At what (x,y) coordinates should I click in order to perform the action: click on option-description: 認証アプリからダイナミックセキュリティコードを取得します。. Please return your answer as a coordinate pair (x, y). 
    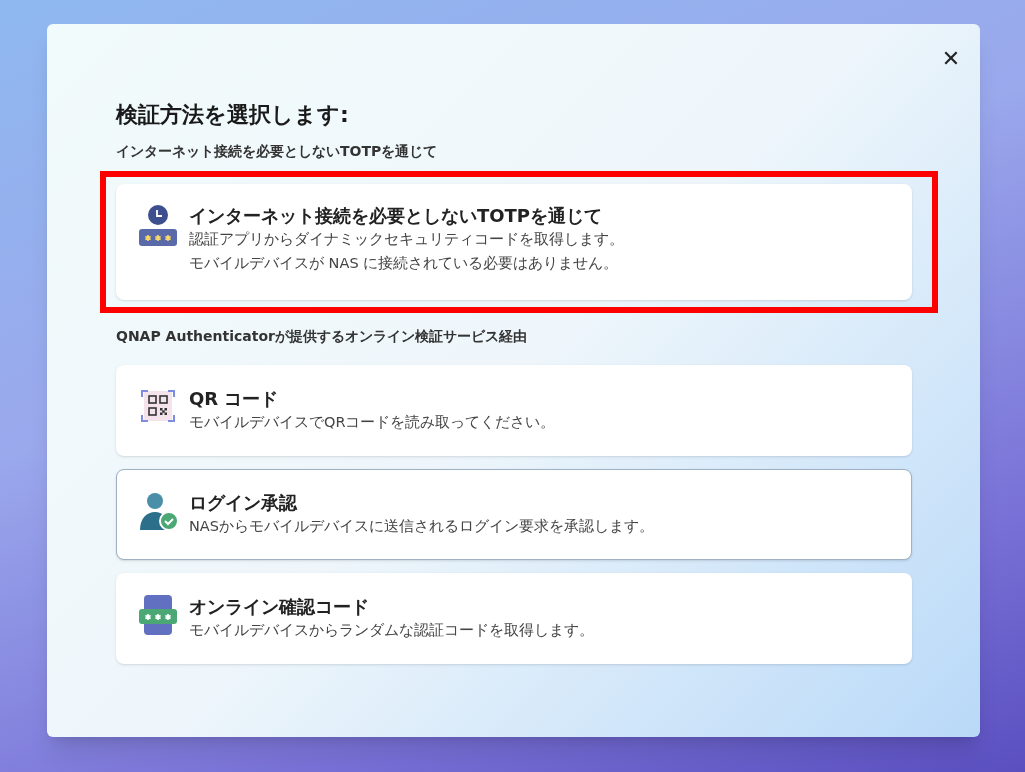
    Looking at the image, I should click on (406, 239).